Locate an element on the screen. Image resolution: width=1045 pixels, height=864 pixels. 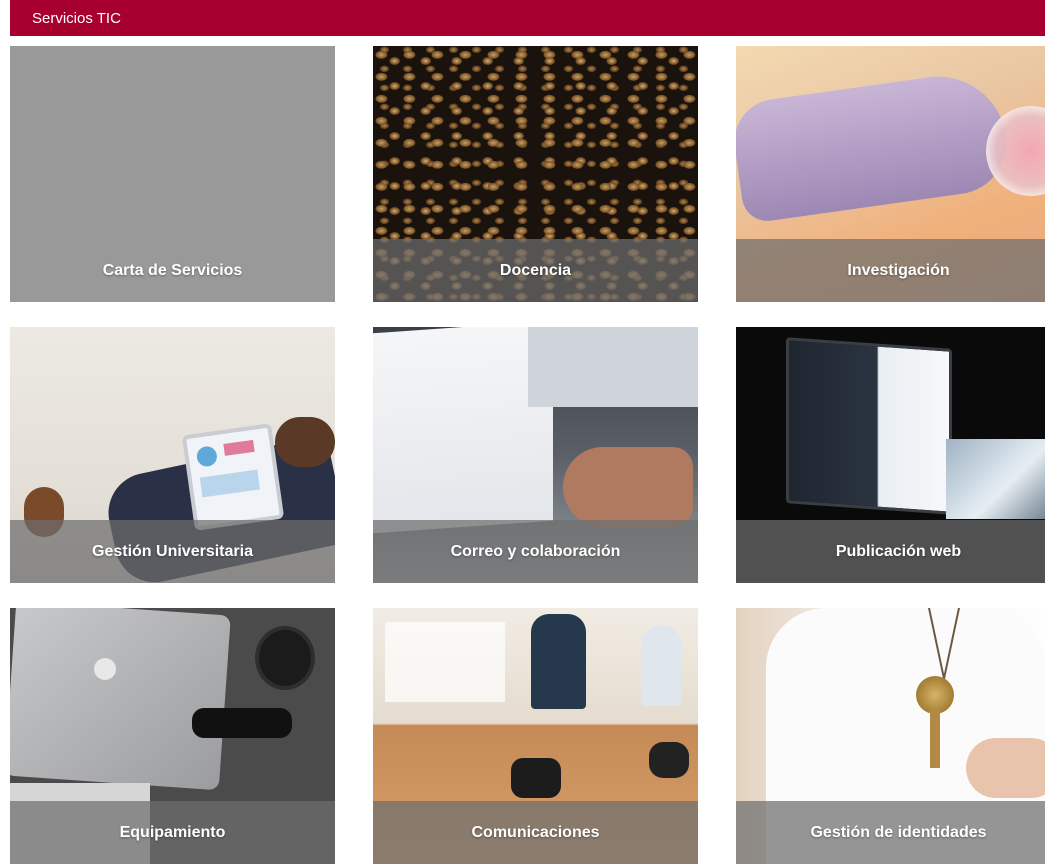
tile-label: Gestión de identidades is located at coordinates (890, 832).